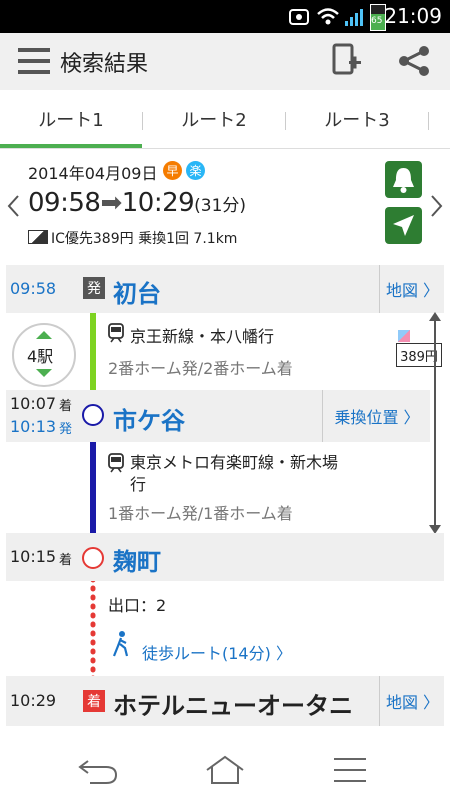 This screenshot has width=450, height=800. What do you see at coordinates (195, 170) in the screenshot?
I see `easy-badge: 楽` at bounding box center [195, 170].